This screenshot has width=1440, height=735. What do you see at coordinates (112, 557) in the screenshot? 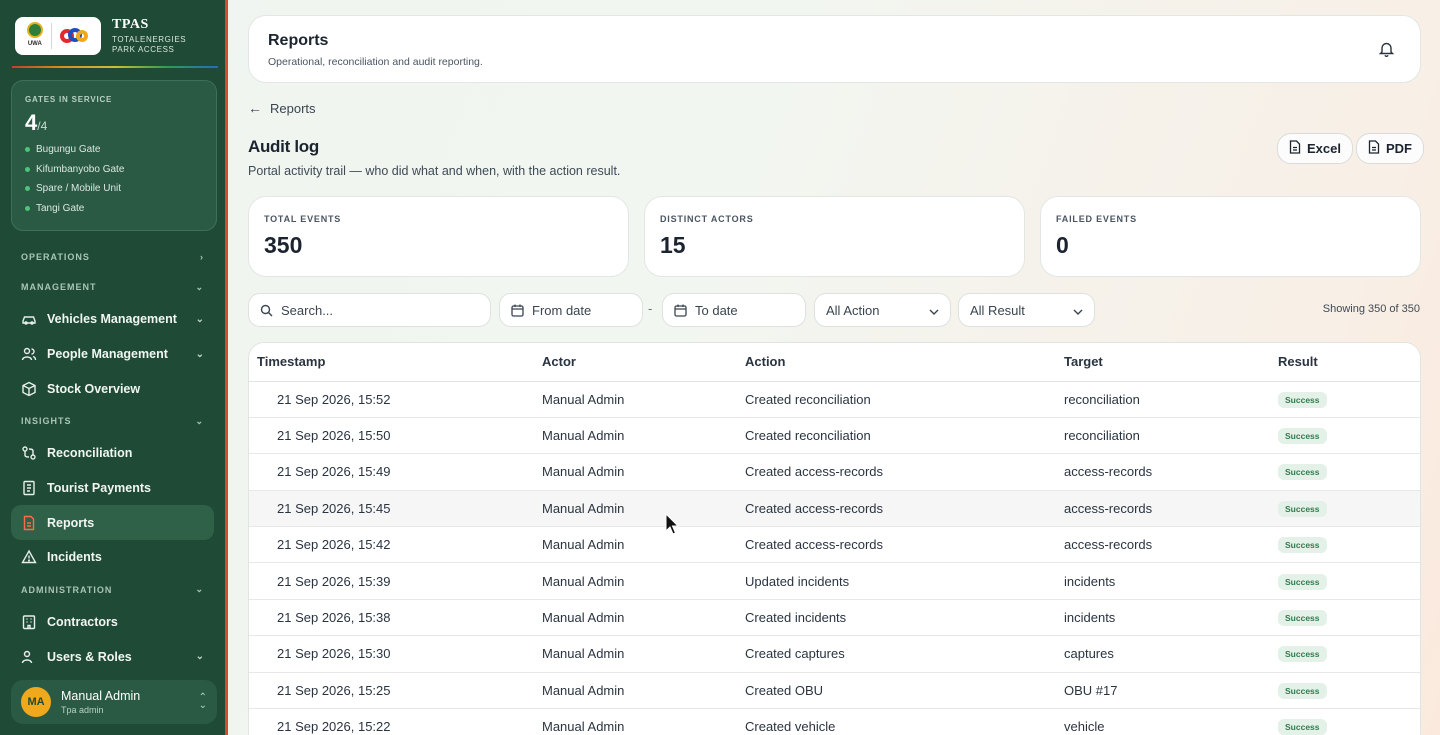
I see `sidebar-item-incidents: Incidents` at bounding box center [112, 557].